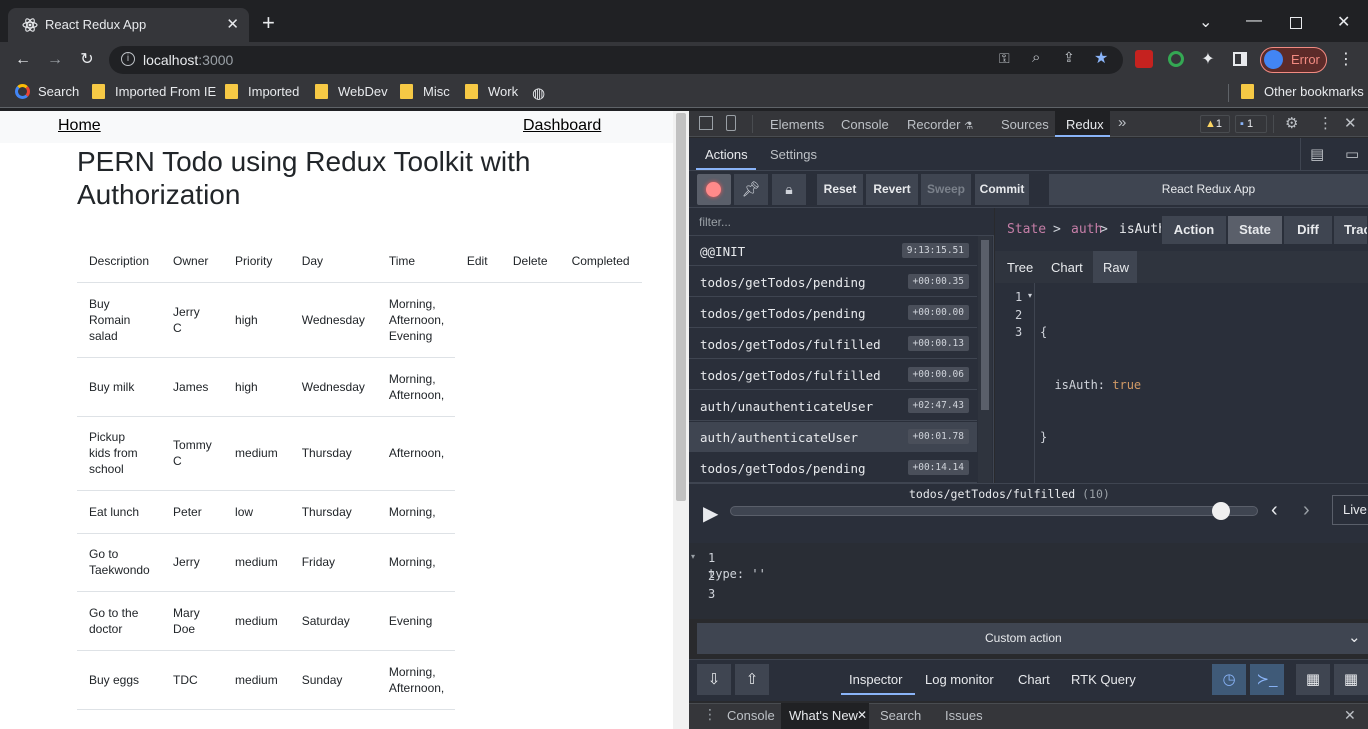  What do you see at coordinates (562, 126) in the screenshot?
I see `dashboard-link: Dashboard` at bounding box center [562, 126].